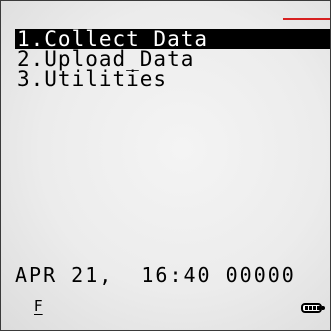 This screenshot has height=331, width=331. Describe the element at coordinates (38, 306) in the screenshot. I see `function-key-label: F` at that location.